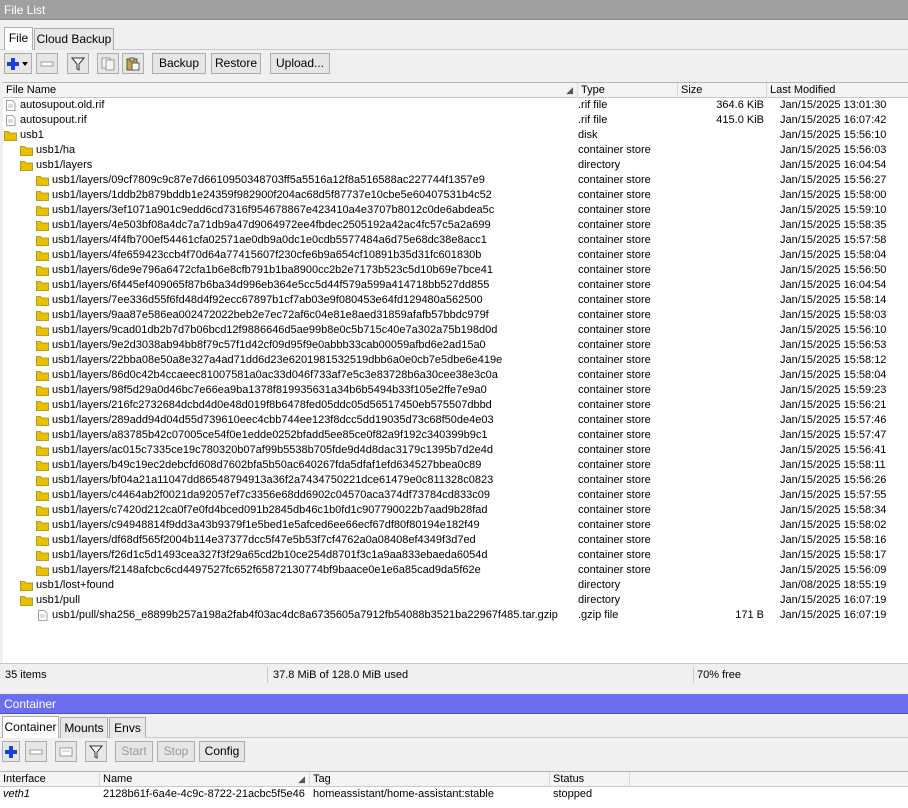 The height and width of the screenshot is (808, 908). Describe the element at coordinates (50, 779) in the screenshot. I see `column-header-interface: Interface` at that location.